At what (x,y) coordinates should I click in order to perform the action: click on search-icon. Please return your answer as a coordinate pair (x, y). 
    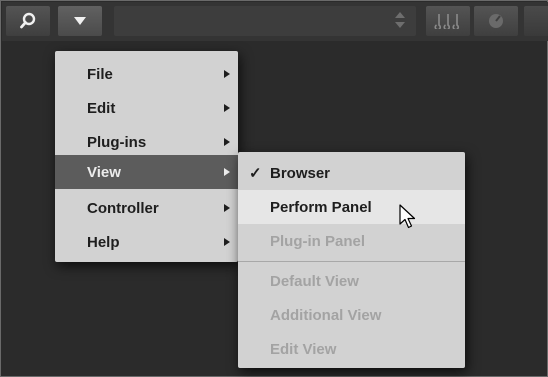
    Looking at the image, I should click on (28, 20).